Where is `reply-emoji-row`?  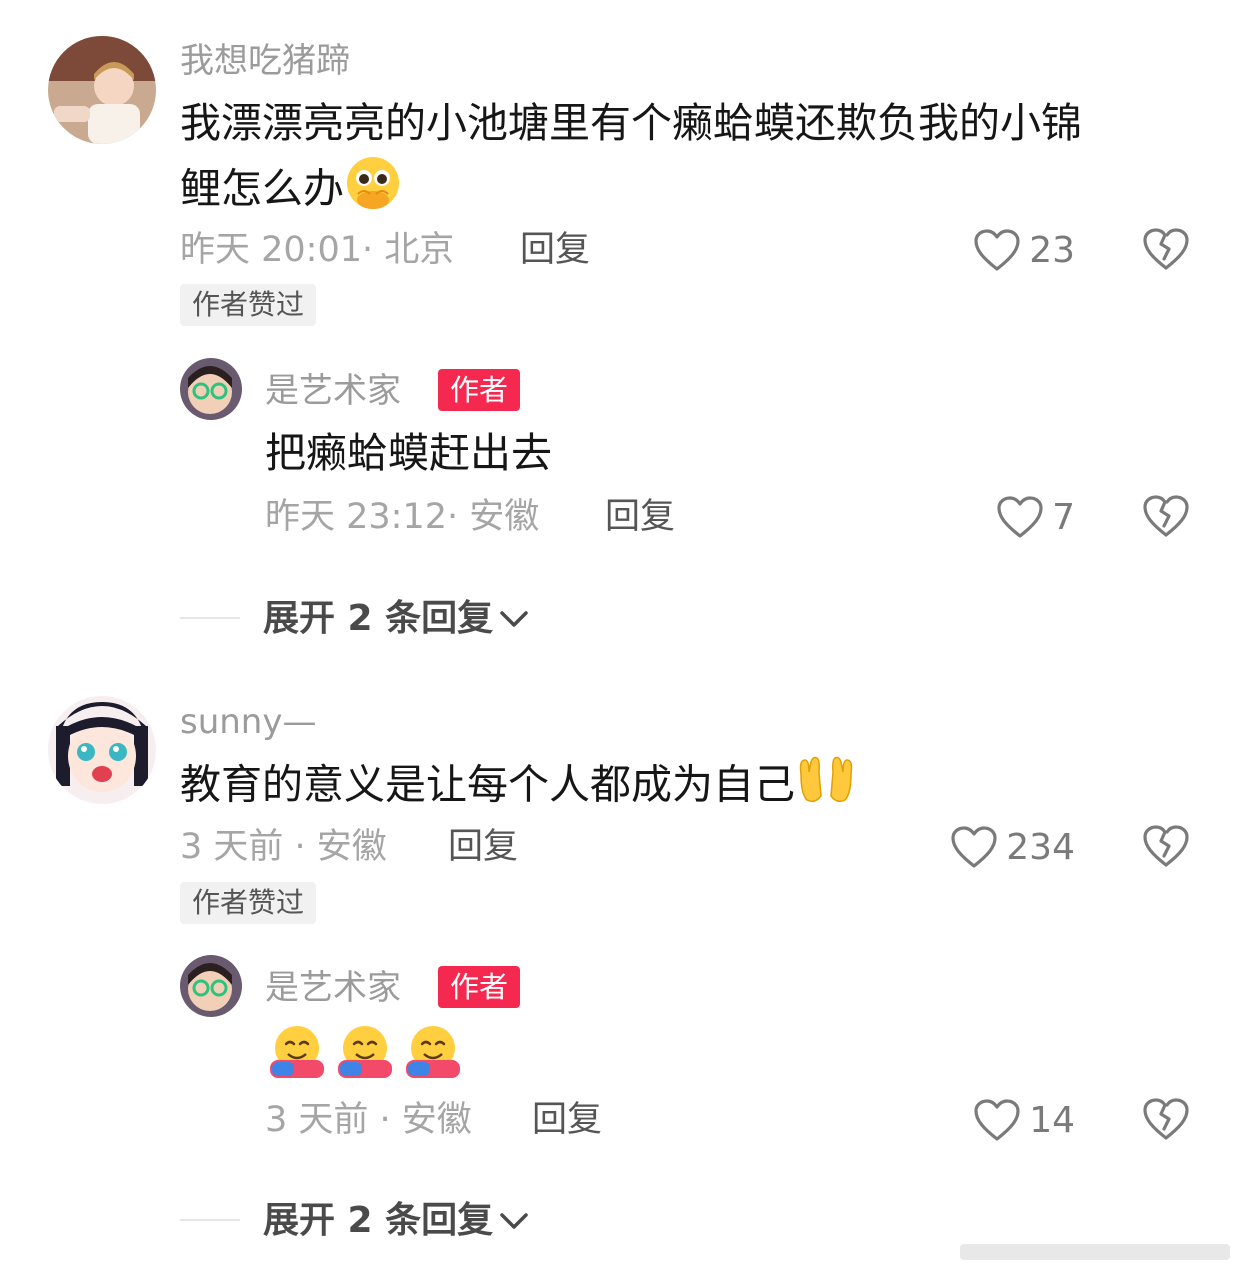
reply-emoji-row is located at coordinates (365, 1051).